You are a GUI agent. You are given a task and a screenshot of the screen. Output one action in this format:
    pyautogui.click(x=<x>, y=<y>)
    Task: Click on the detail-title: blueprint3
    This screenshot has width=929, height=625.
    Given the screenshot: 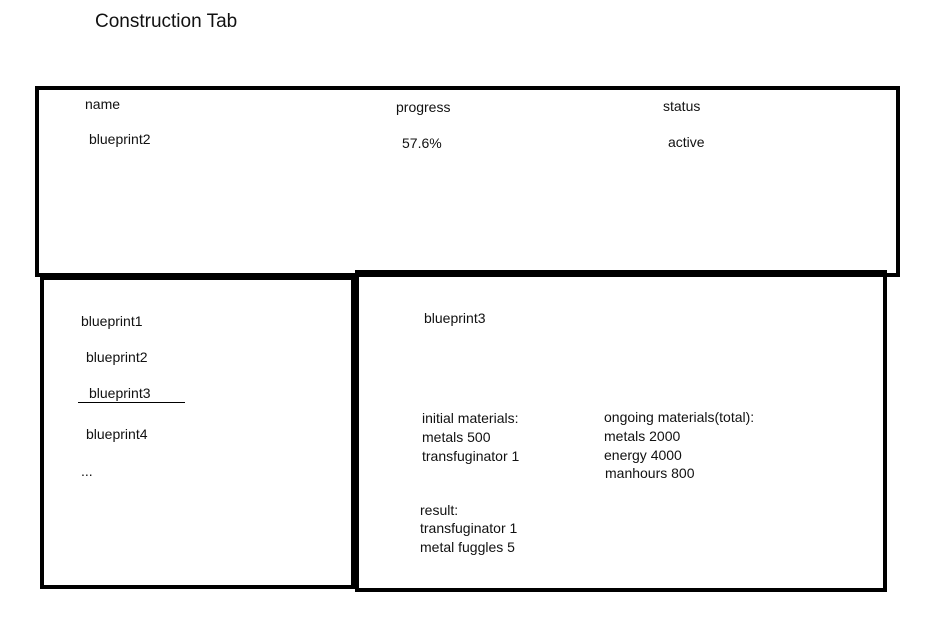 What is the action you would take?
    pyautogui.click(x=455, y=318)
    